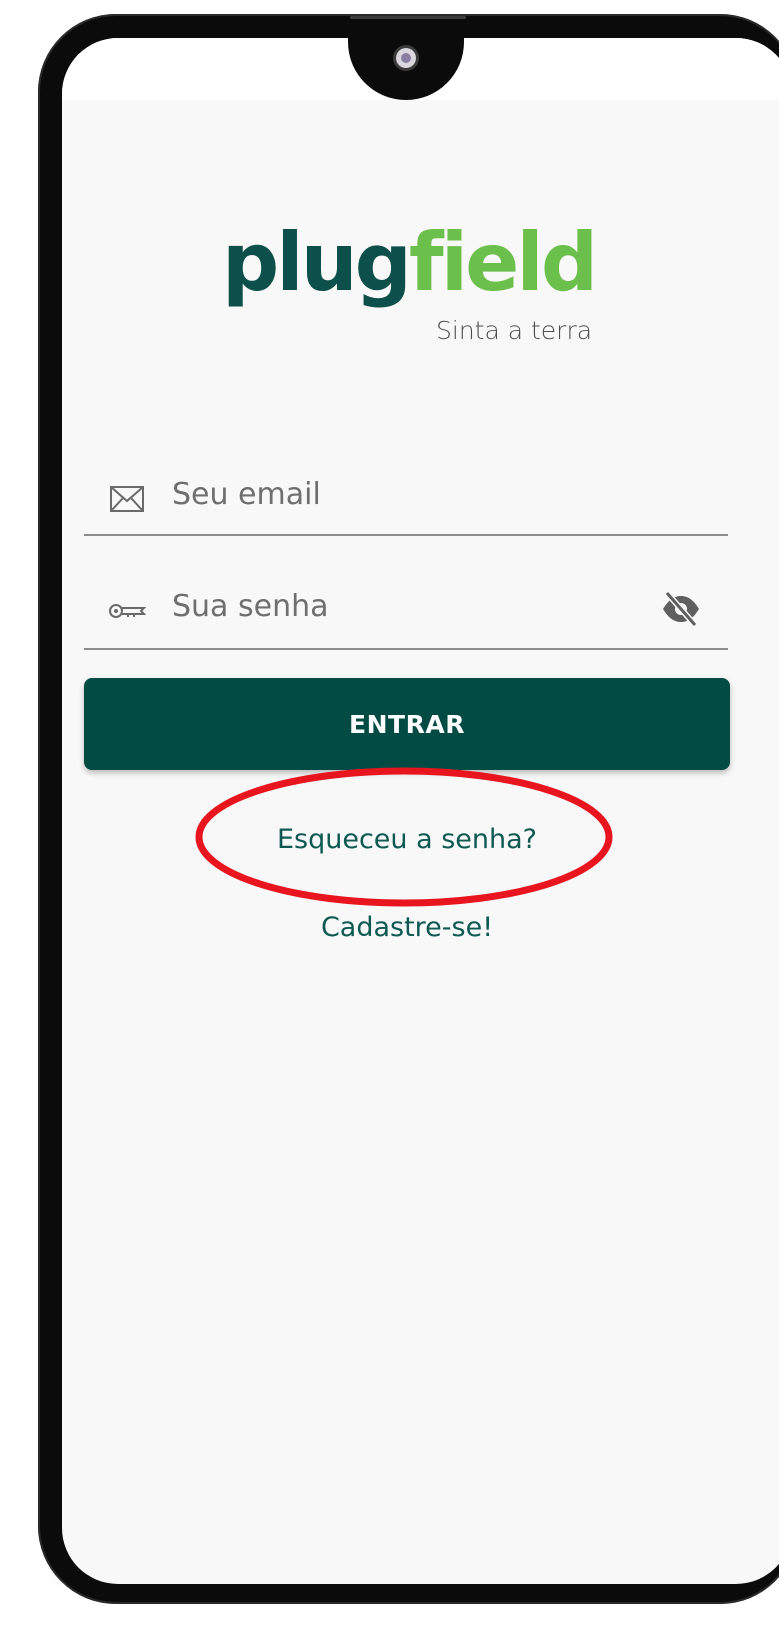 The height and width of the screenshot is (1630, 779). What do you see at coordinates (127, 499) in the screenshot?
I see `envelope-icon` at bounding box center [127, 499].